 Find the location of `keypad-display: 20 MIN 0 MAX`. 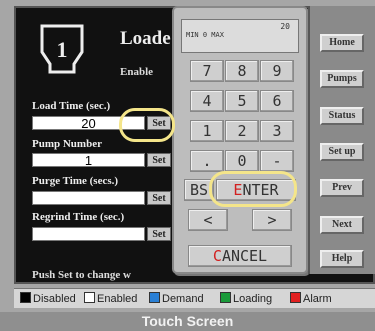

keypad-display: 20 MIN 0 MAX is located at coordinates (240, 36).